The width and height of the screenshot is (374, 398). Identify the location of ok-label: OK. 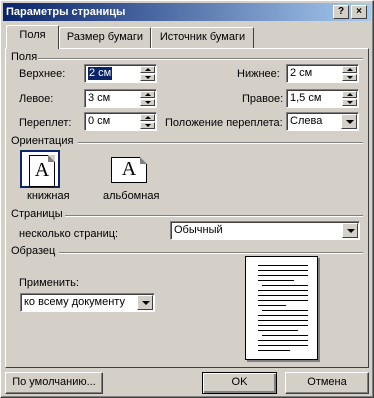
(239, 382).